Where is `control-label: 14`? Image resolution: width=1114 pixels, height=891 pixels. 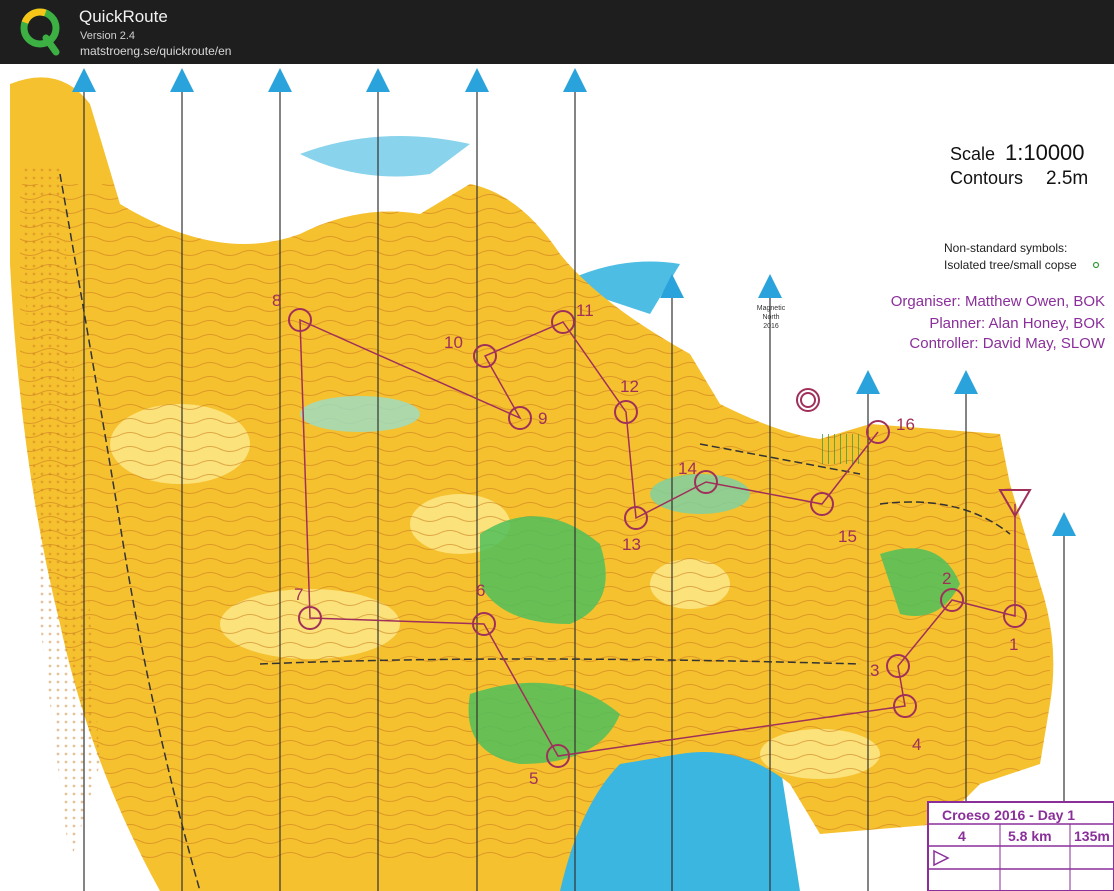 control-label: 14 is located at coordinates (687, 468).